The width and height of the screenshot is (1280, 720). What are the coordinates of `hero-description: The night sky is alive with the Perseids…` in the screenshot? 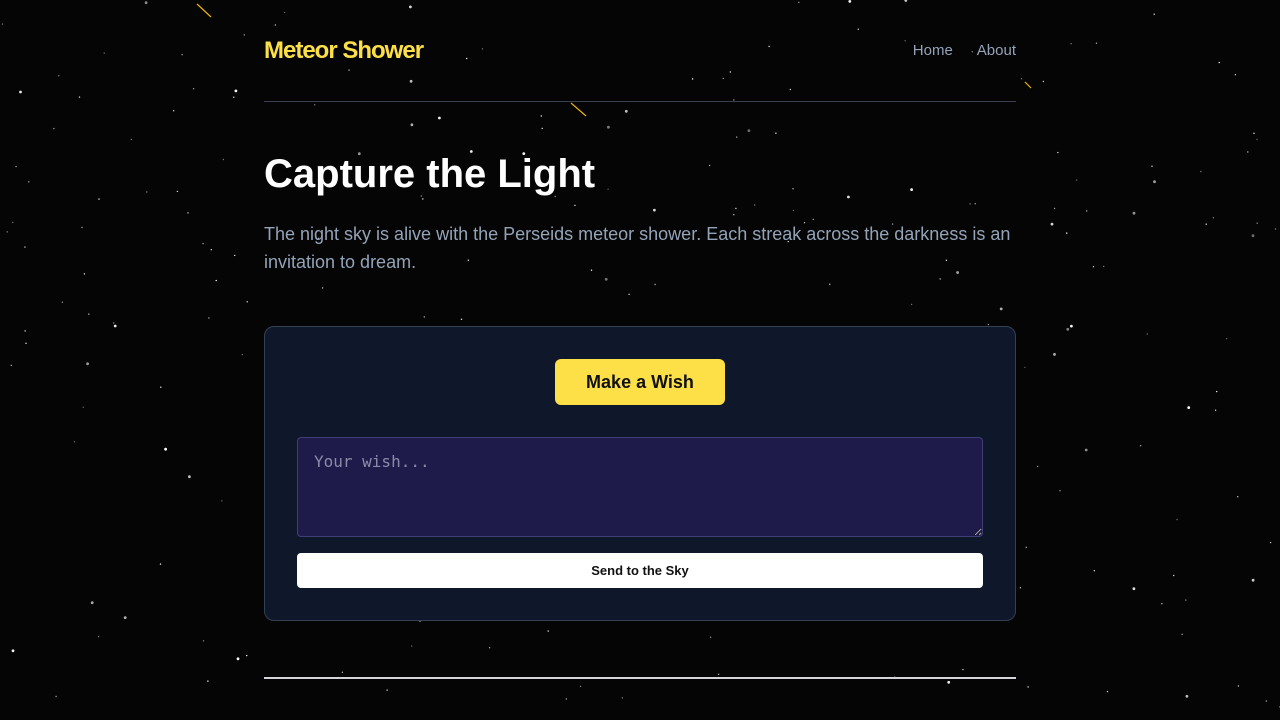 It's located at (637, 248).